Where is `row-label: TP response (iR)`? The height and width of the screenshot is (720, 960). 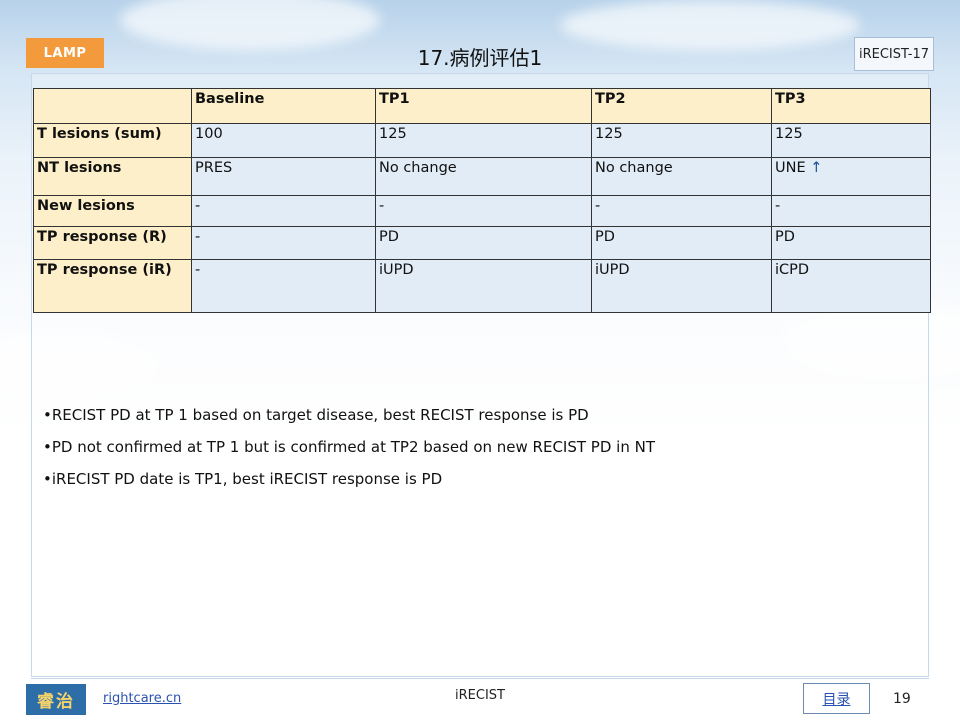 row-label: TP response (iR) is located at coordinates (112, 286).